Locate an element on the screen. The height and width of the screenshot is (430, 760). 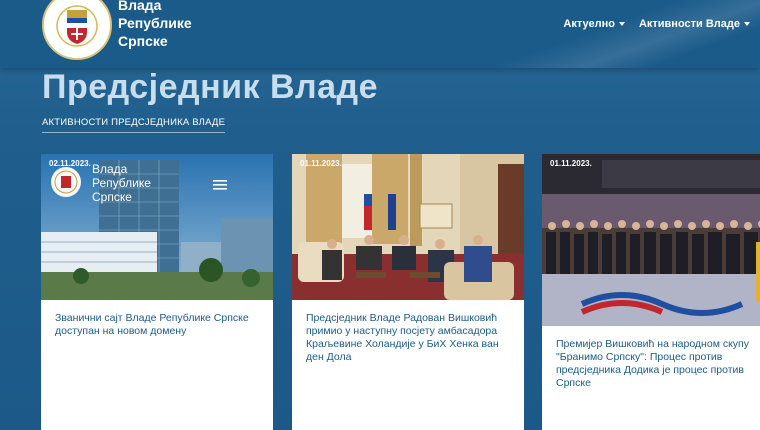
image-brand-line: Републике is located at coordinates (121, 183).